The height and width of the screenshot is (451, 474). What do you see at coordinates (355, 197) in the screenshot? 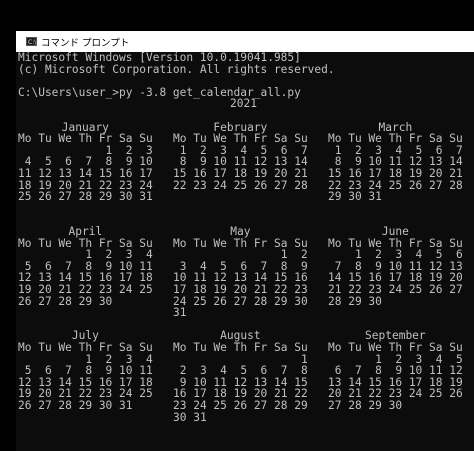
I see `week-line: 29 30 31` at bounding box center [355, 197].